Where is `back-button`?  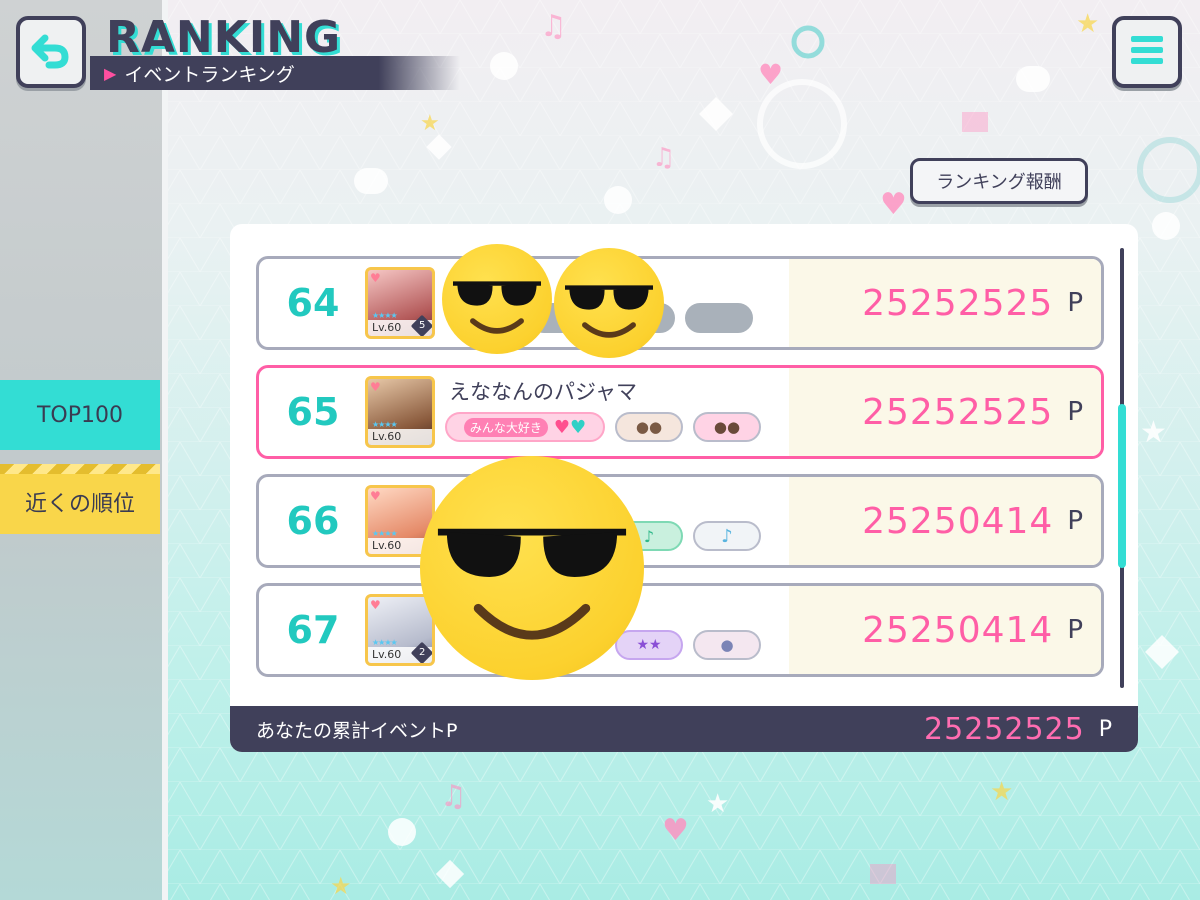
back-button is located at coordinates (51, 52).